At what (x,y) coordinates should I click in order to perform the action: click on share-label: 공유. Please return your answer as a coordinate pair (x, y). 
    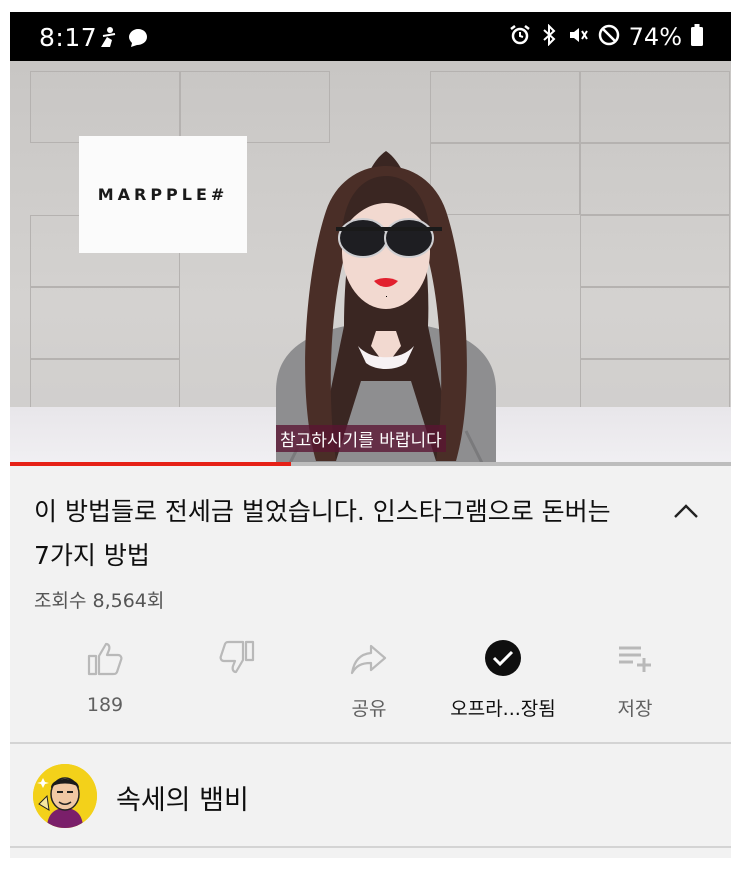
    Looking at the image, I should click on (369, 709).